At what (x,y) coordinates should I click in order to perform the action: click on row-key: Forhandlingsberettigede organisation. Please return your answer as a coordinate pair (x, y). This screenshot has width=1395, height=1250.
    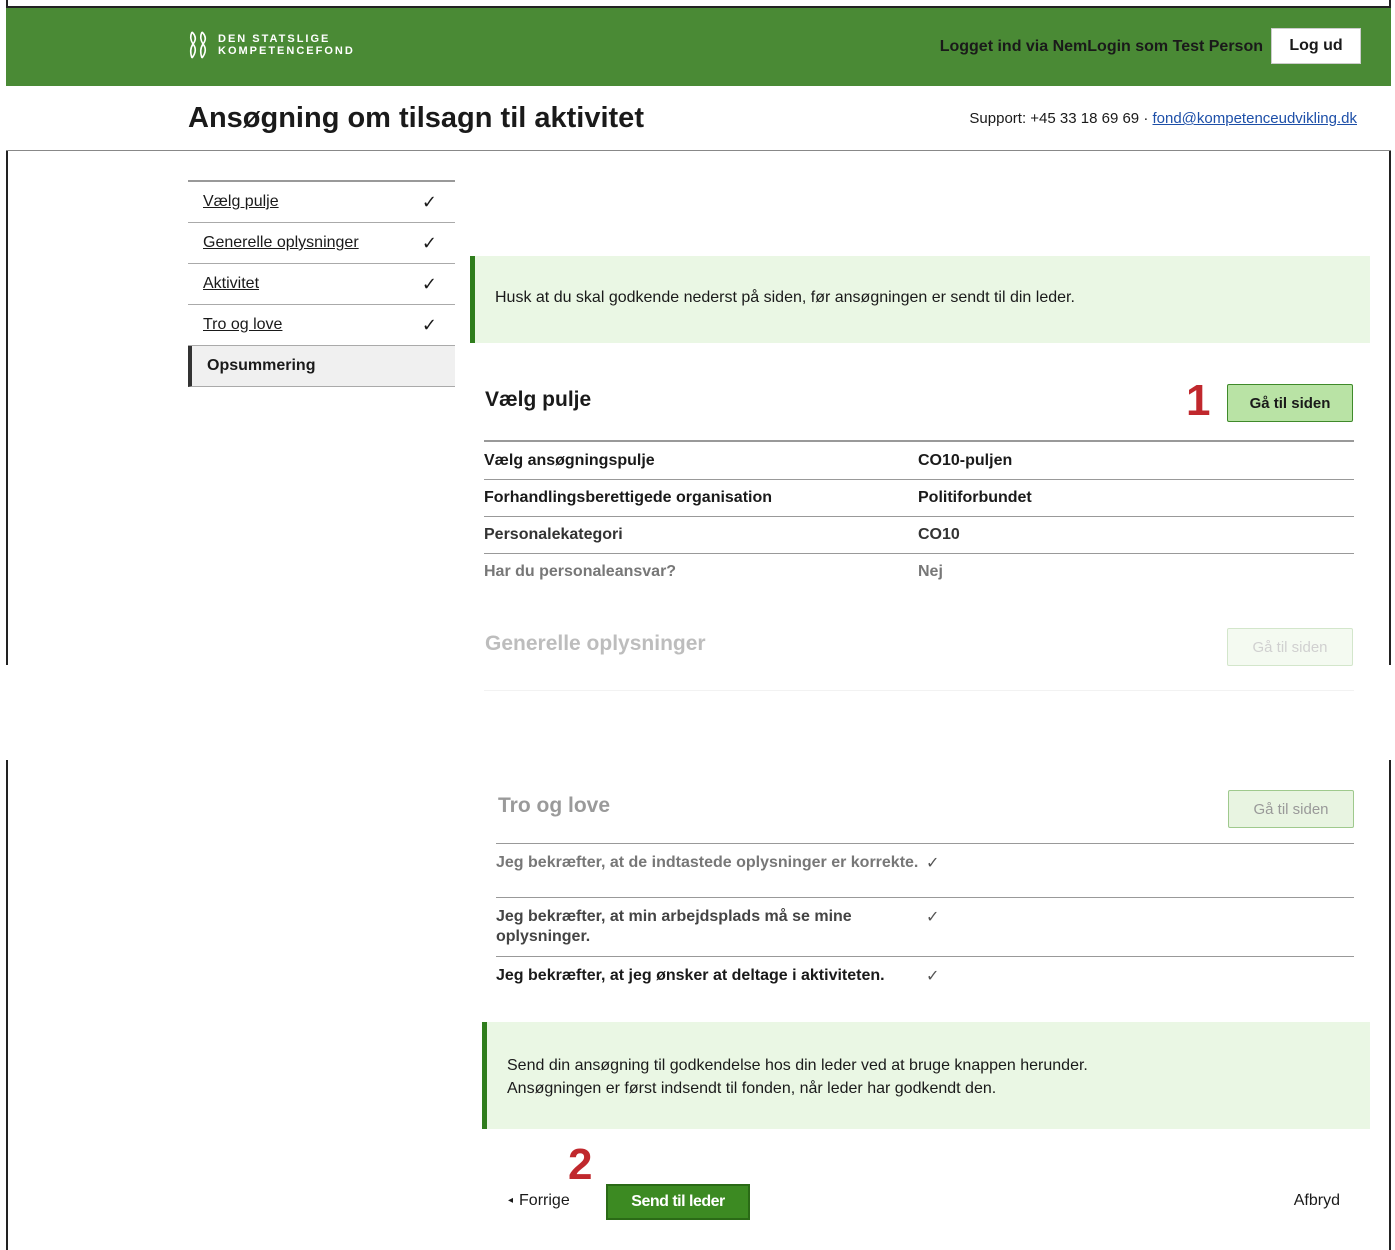
    Looking at the image, I should click on (628, 497).